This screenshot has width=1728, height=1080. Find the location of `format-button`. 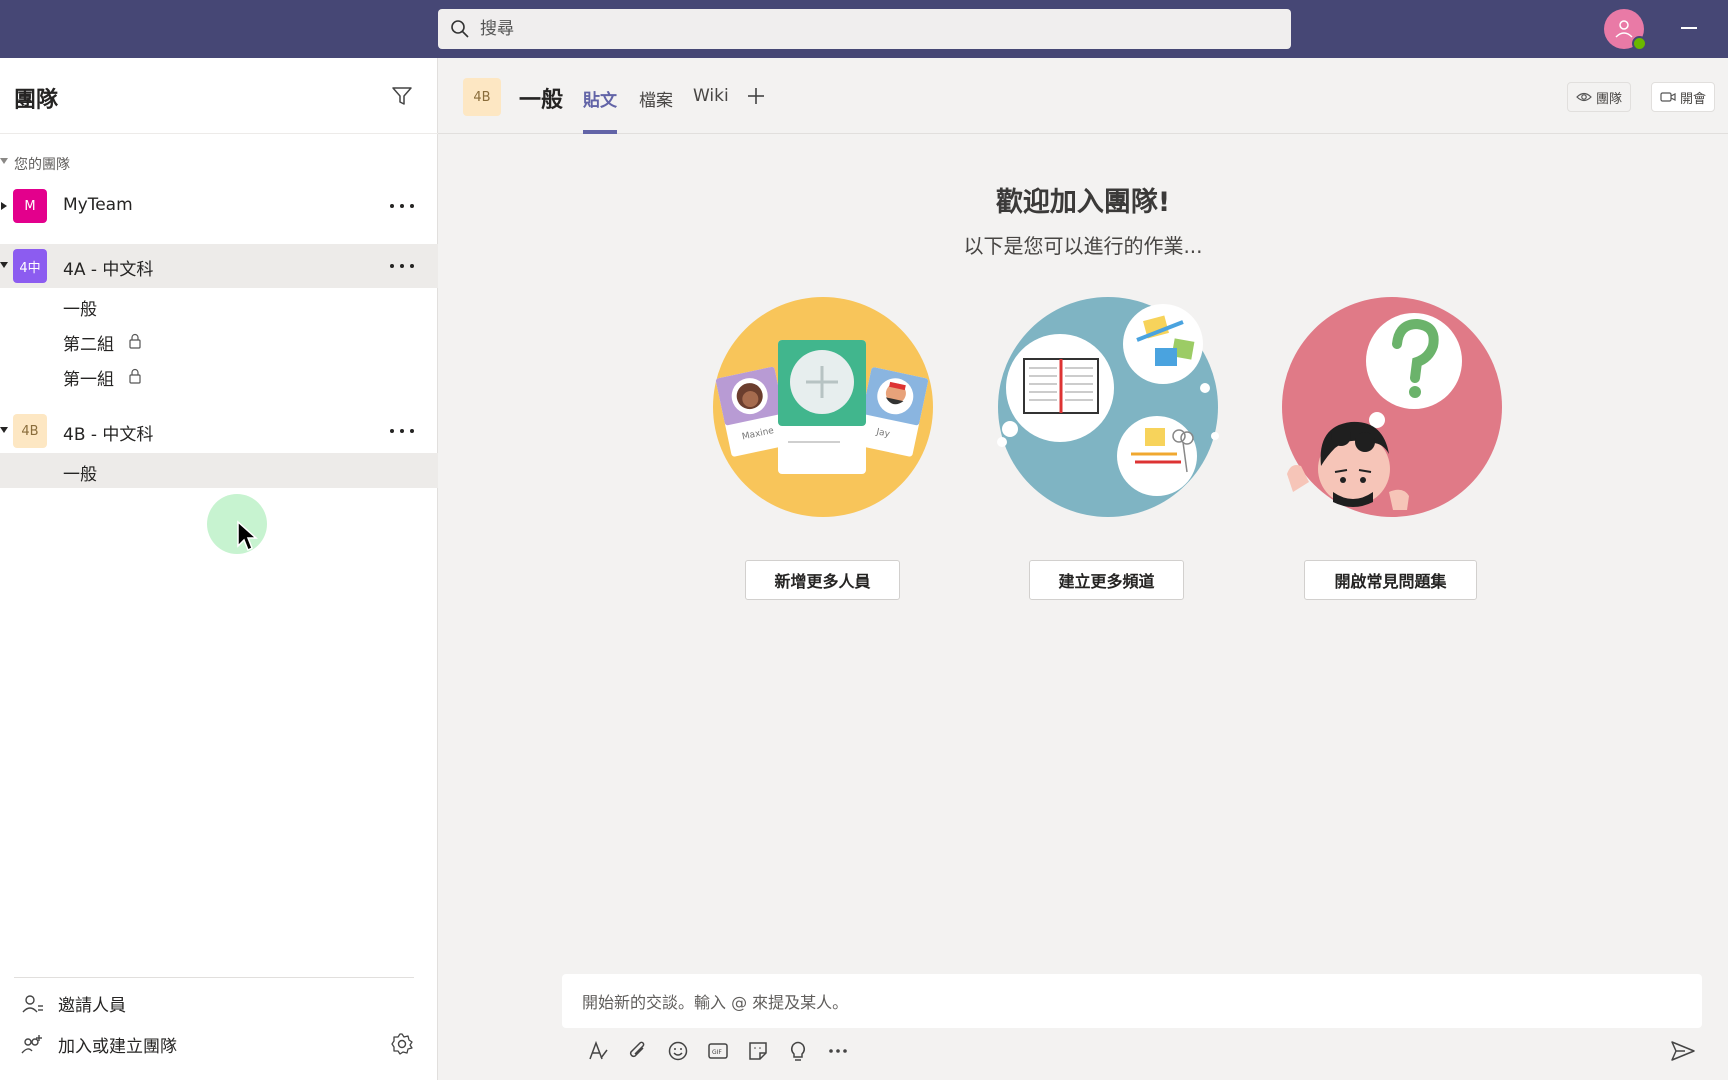

format-button is located at coordinates (598, 1051).